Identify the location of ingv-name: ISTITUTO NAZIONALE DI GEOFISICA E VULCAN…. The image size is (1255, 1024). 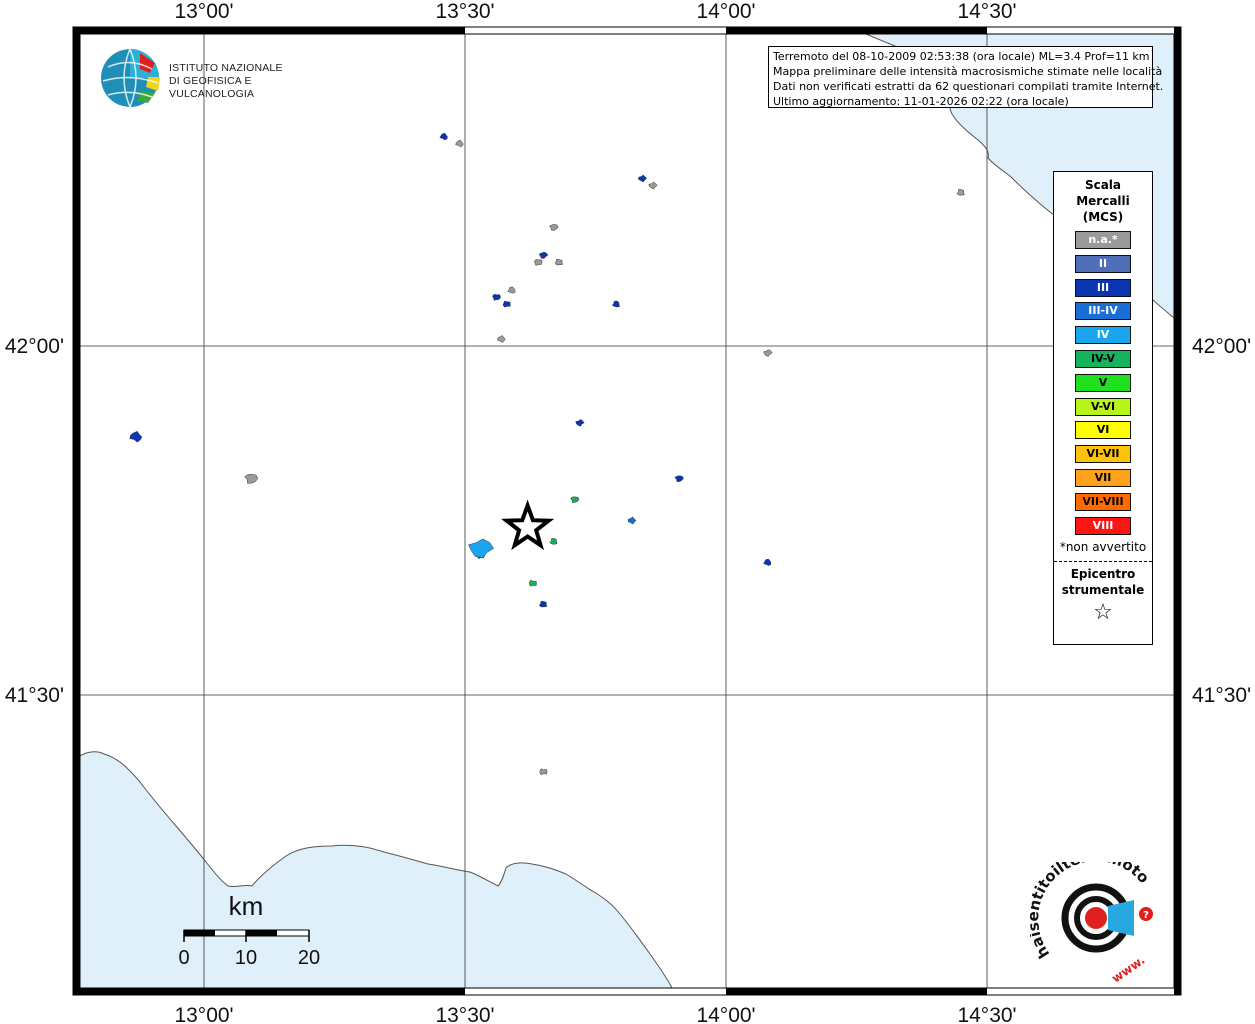
(249, 81).